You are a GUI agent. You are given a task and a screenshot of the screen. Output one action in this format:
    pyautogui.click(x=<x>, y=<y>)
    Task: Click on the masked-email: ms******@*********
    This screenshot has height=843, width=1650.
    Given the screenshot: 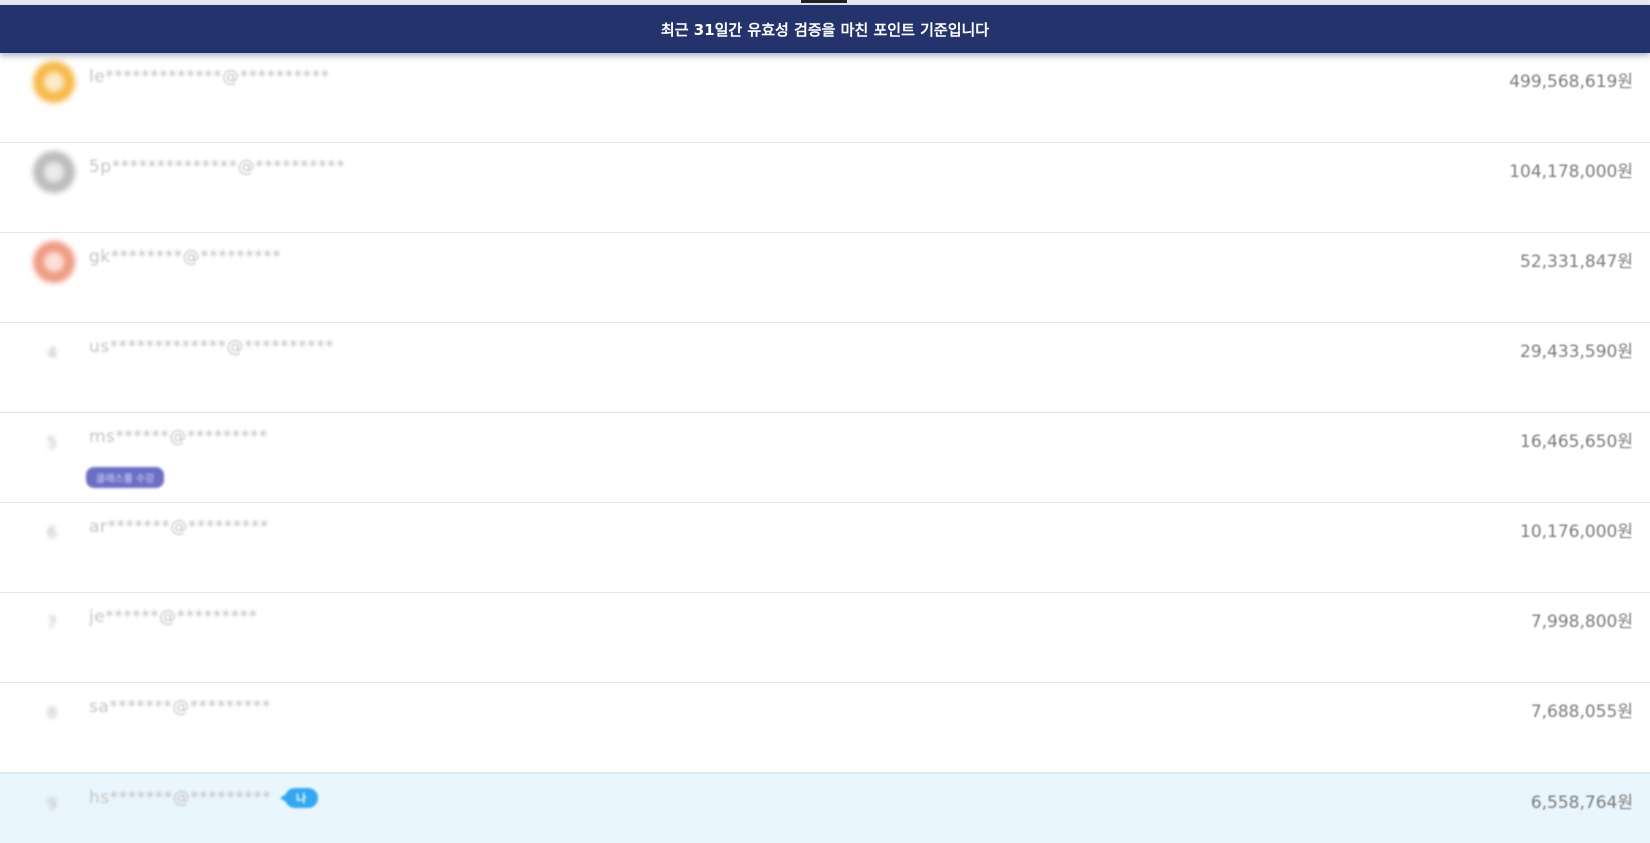 What is the action you would take?
    pyautogui.click(x=178, y=437)
    